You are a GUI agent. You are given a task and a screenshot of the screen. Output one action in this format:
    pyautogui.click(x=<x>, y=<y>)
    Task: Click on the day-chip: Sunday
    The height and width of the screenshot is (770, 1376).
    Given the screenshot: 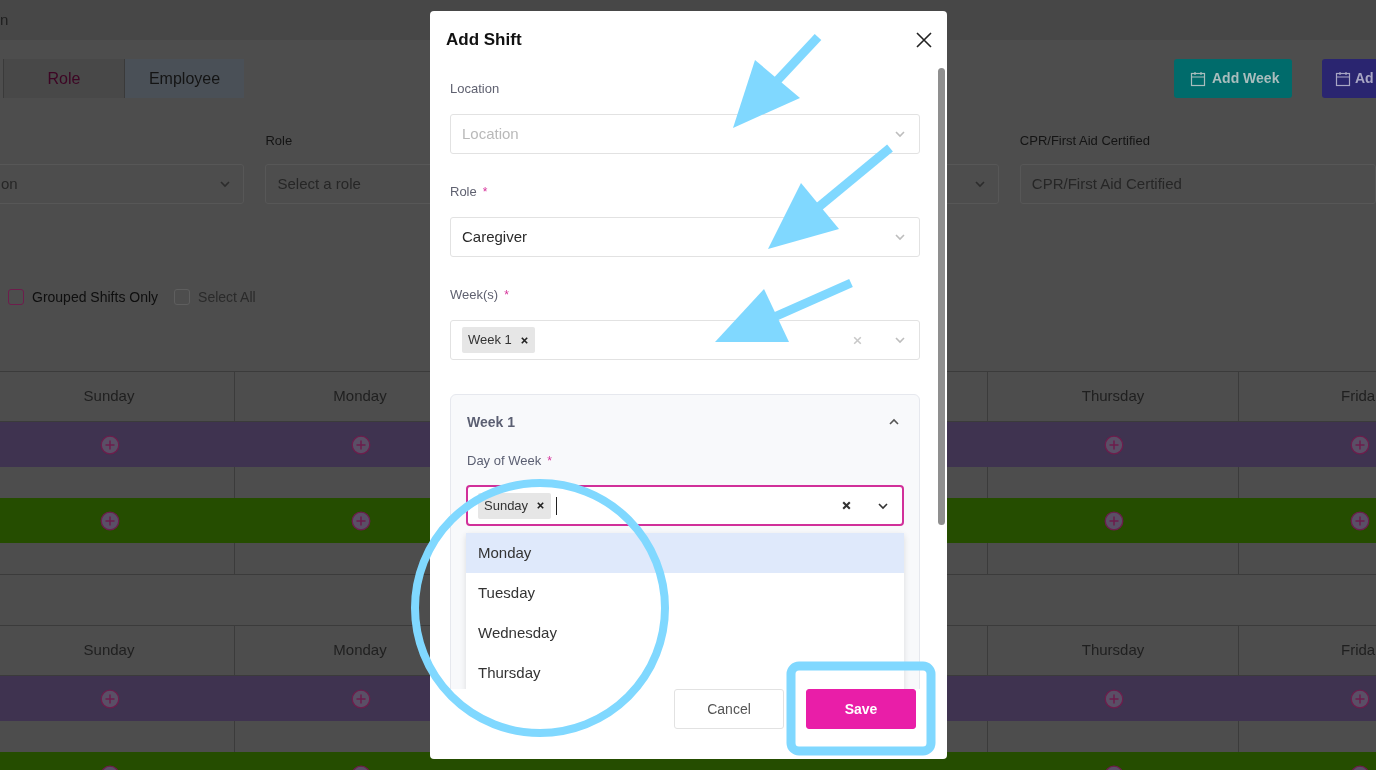 What is the action you would take?
    pyautogui.click(x=515, y=505)
    